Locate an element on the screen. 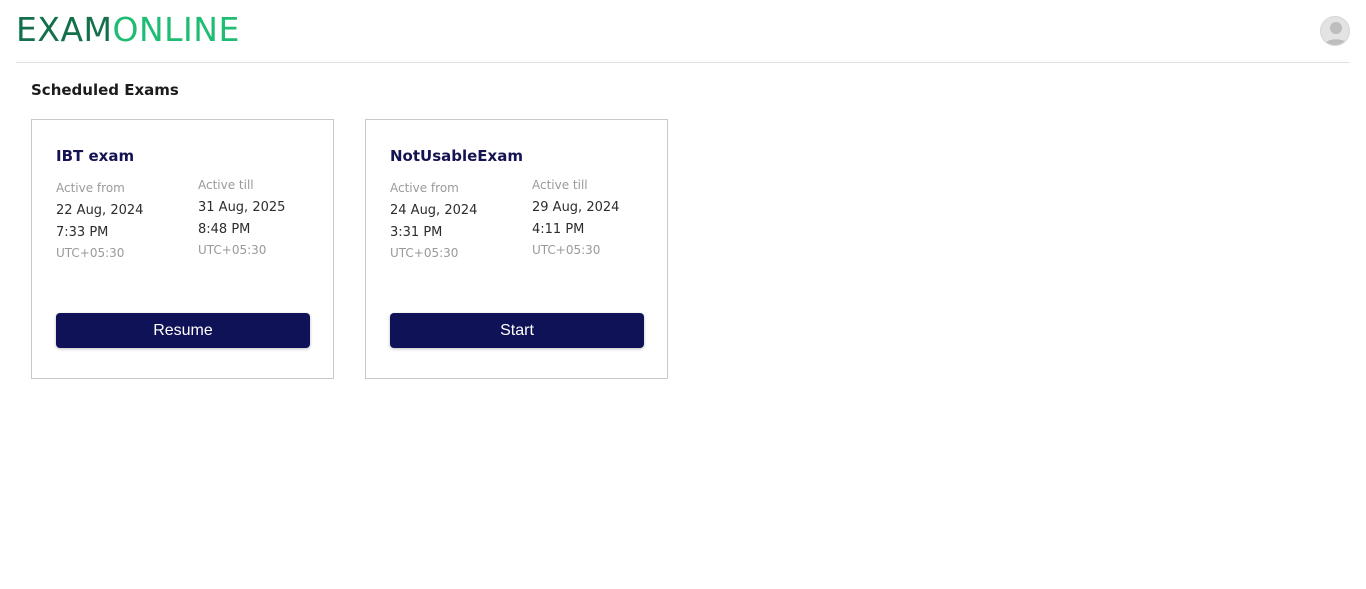  active-from-time: 7:33 PM is located at coordinates (82, 232).